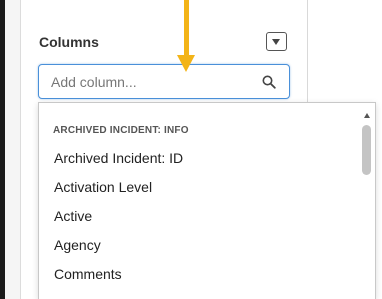 The image size is (382, 299). I want to click on chevron-down-icon, so click(276, 42).